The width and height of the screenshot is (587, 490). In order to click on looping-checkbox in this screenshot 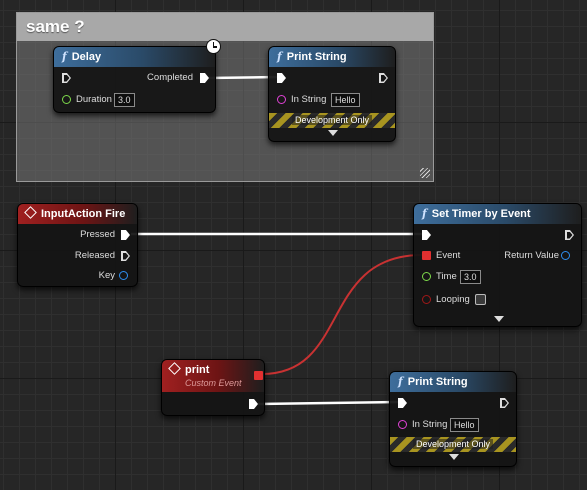, I will do `click(480, 299)`.